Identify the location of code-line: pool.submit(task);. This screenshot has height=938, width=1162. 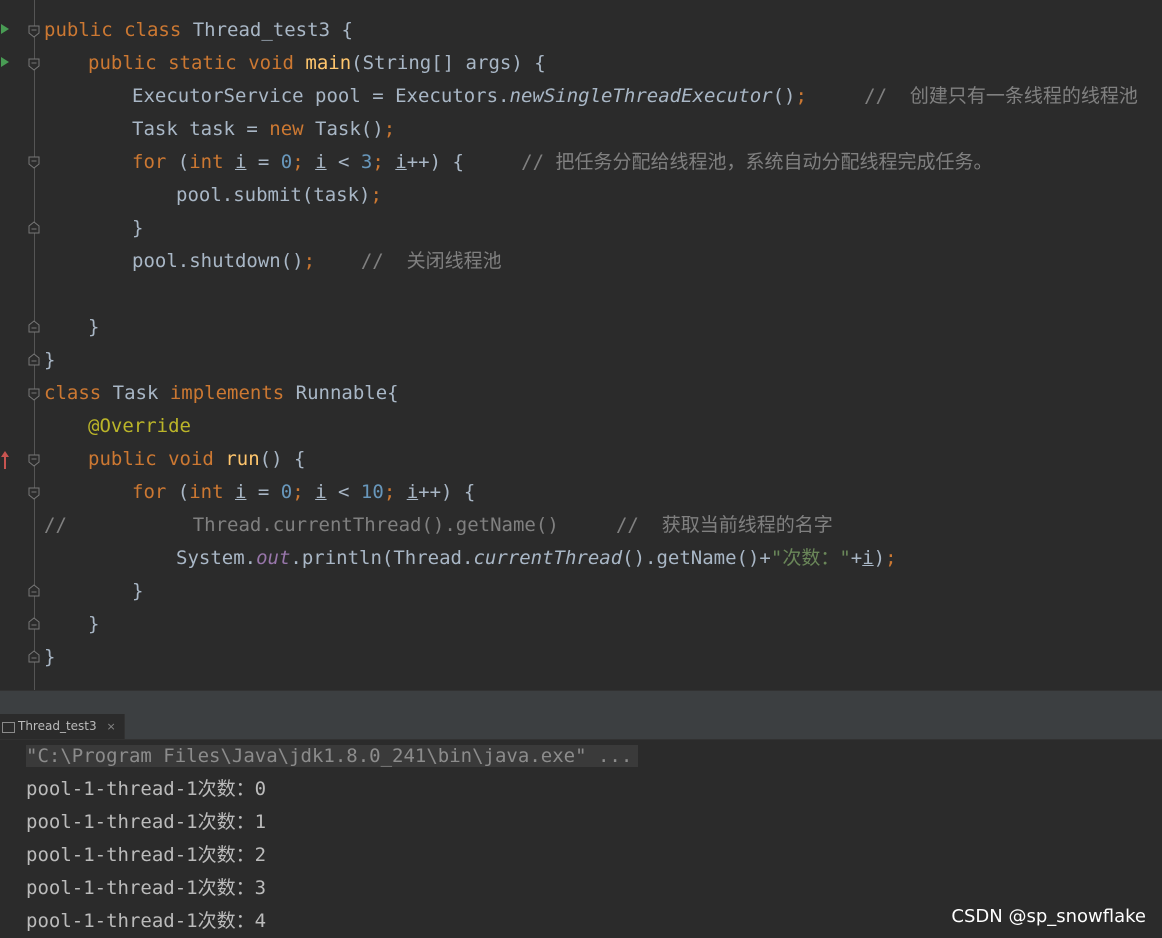
(279, 195).